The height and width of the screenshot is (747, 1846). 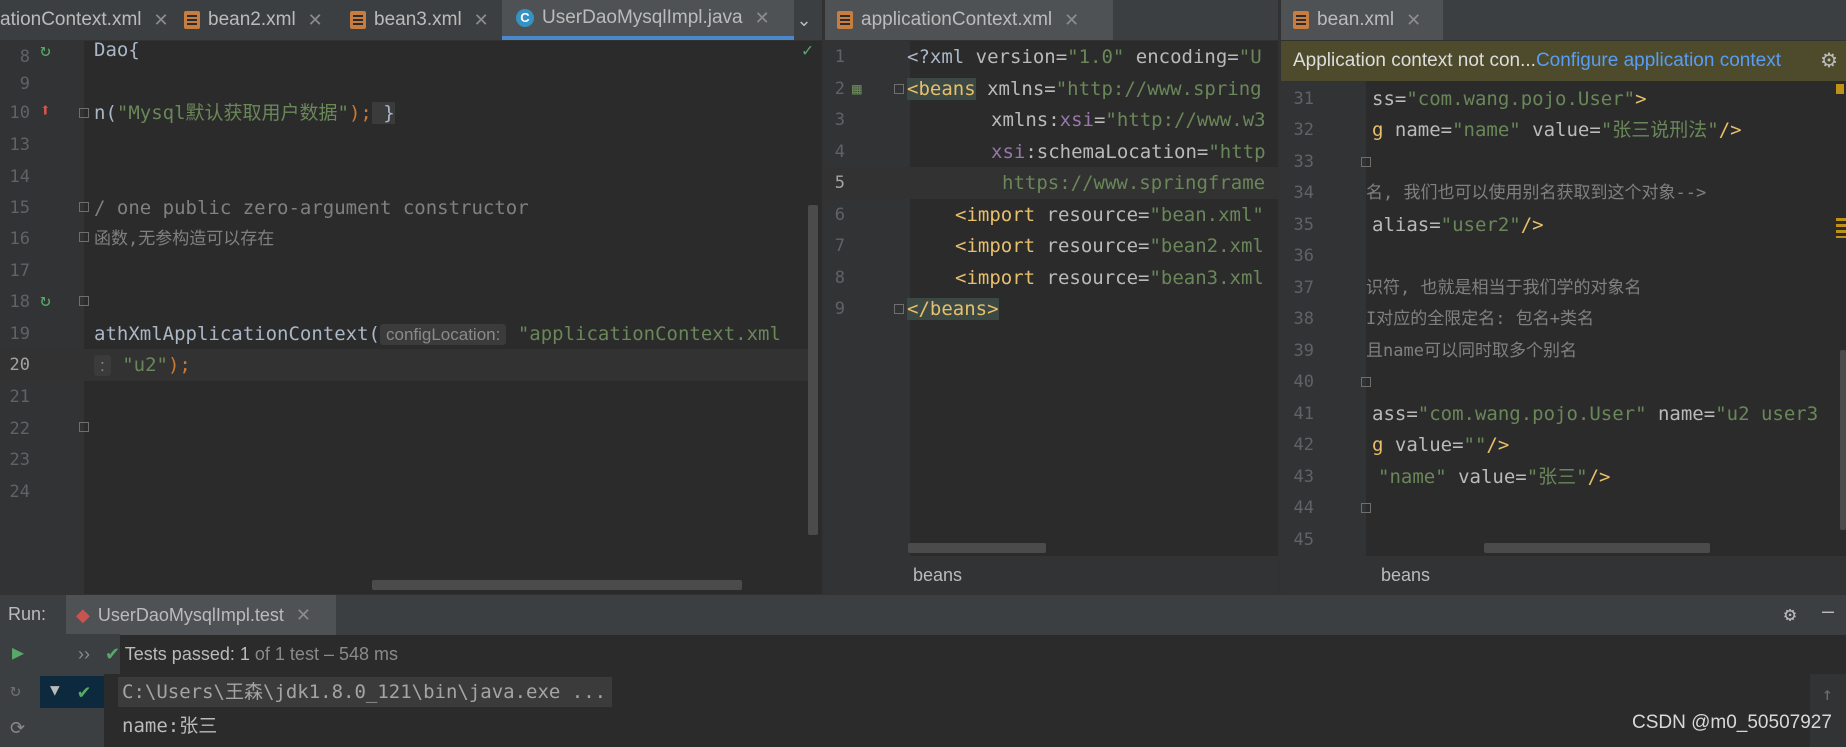 I want to click on bean-line-31: ss="com.wang.pojo.User">, so click(x=1509, y=99).